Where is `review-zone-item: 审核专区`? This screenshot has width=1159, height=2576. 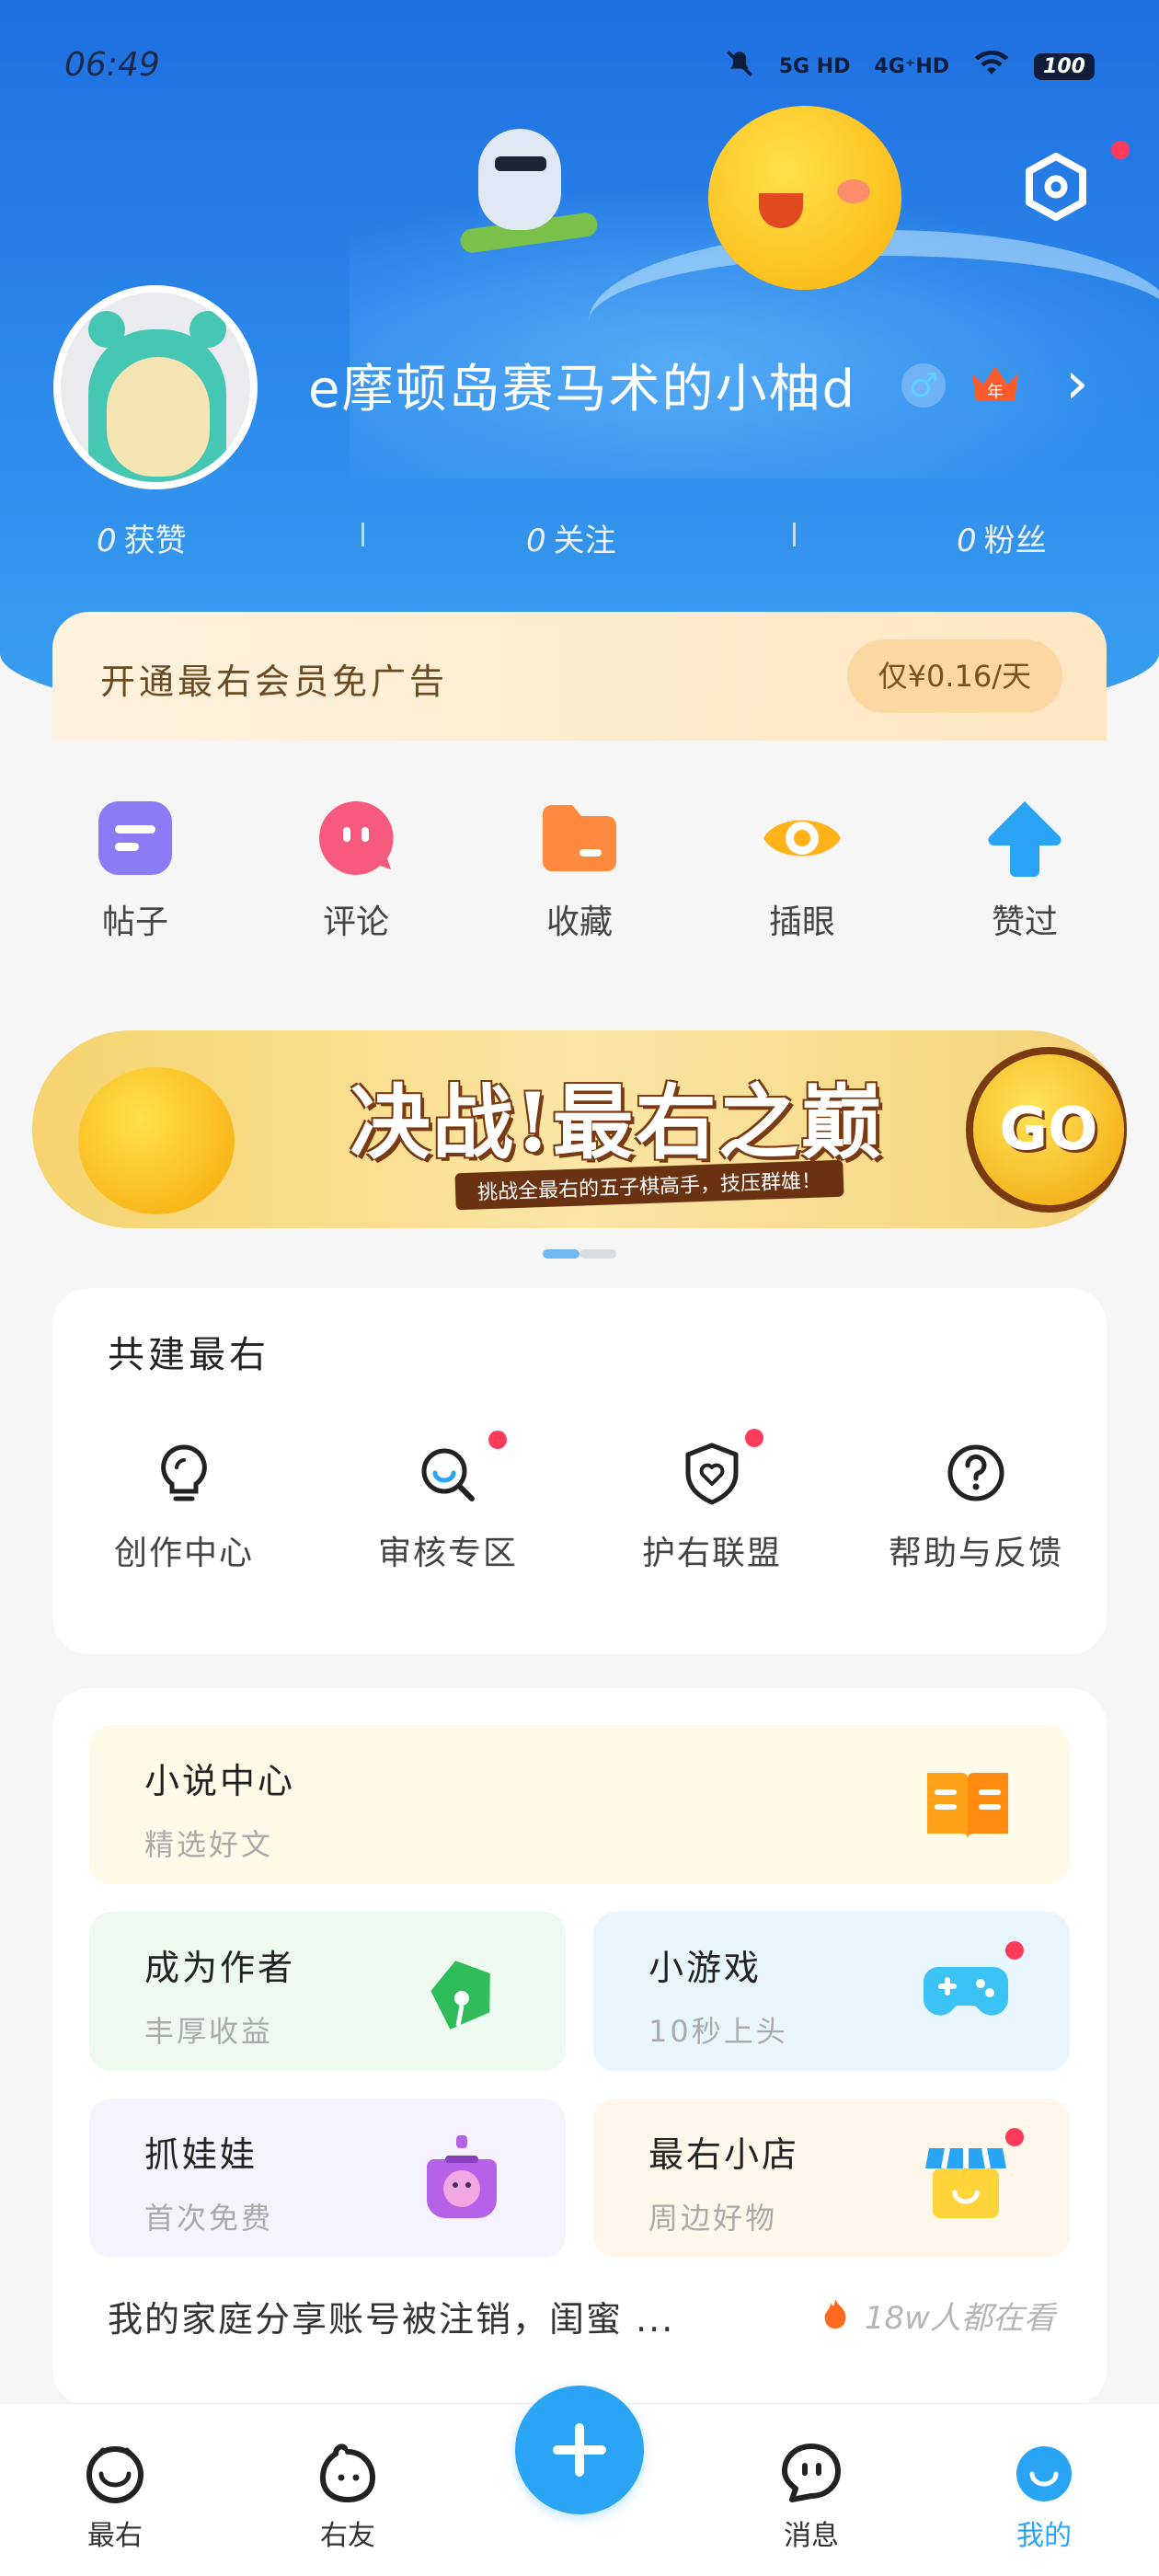
review-zone-item: 审核专区 is located at coordinates (448, 1502).